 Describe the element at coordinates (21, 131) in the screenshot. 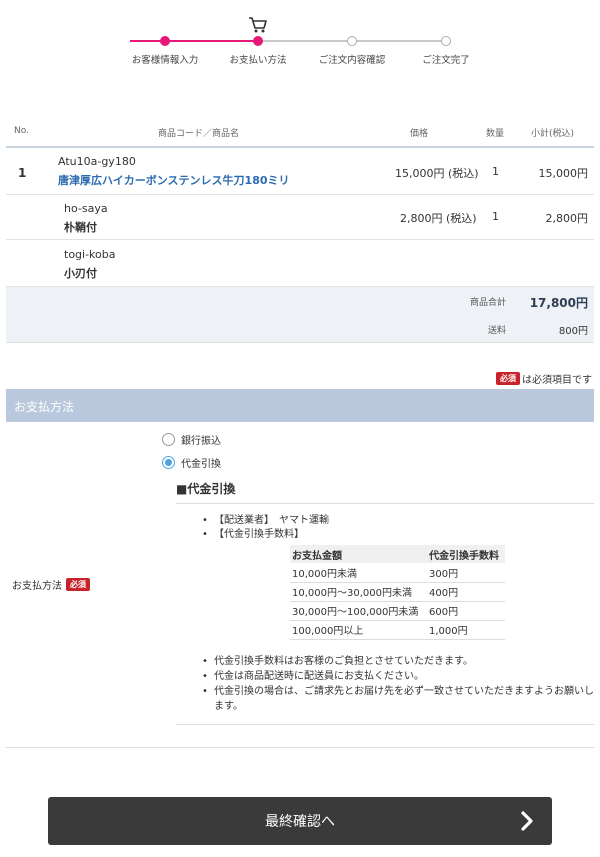

I see `header-no: No.` at that location.